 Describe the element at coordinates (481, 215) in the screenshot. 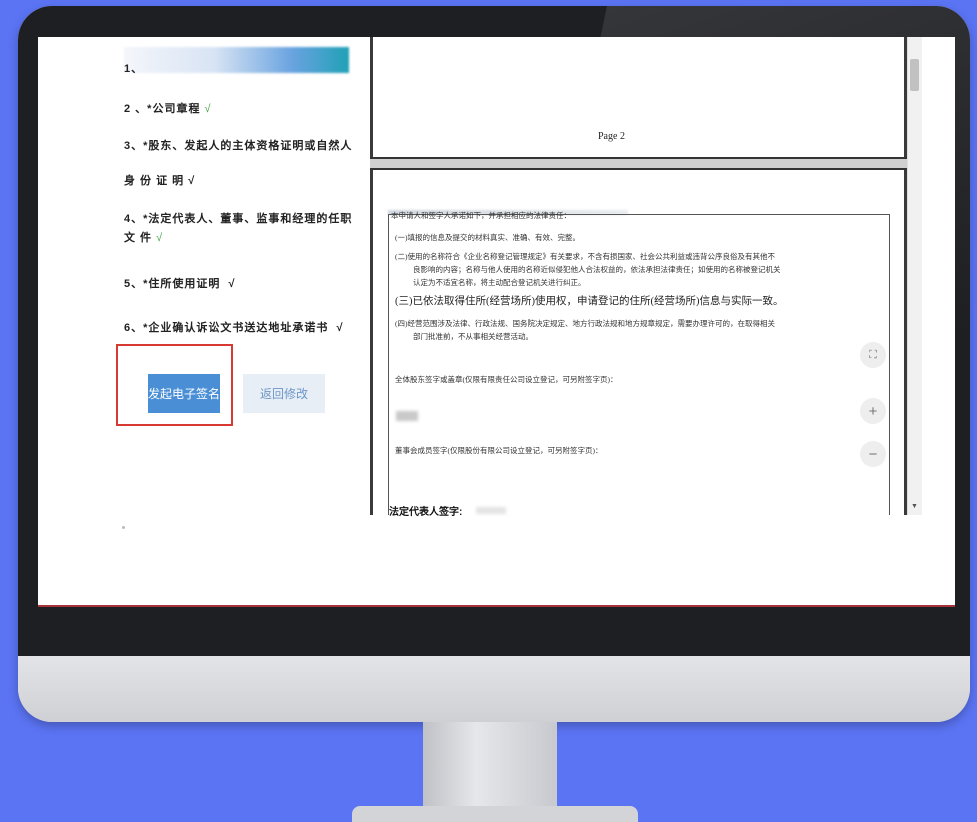

I see `doc-intro: 本申请人和签字人承诺如下，并承担相应的法律责任：` at that location.